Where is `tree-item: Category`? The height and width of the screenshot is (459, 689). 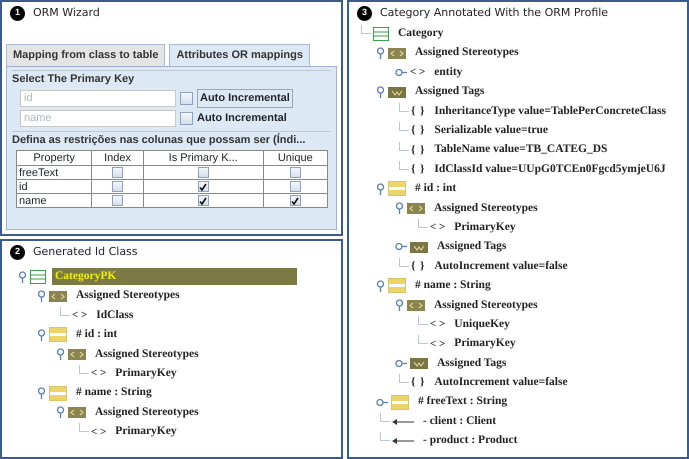
tree-item: Category is located at coordinates (420, 33).